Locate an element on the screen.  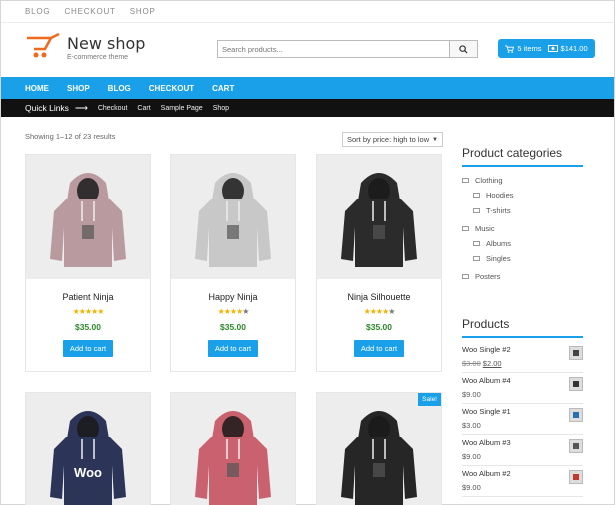
sidebar-product-name: Woo Single #1 is located at coordinates (522, 411).